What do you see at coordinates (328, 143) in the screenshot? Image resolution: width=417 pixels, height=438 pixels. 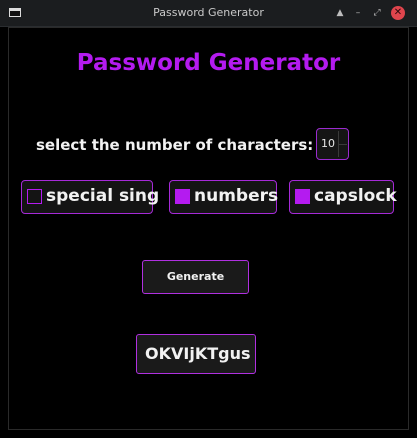 I see `character-count-value: 10` at bounding box center [328, 143].